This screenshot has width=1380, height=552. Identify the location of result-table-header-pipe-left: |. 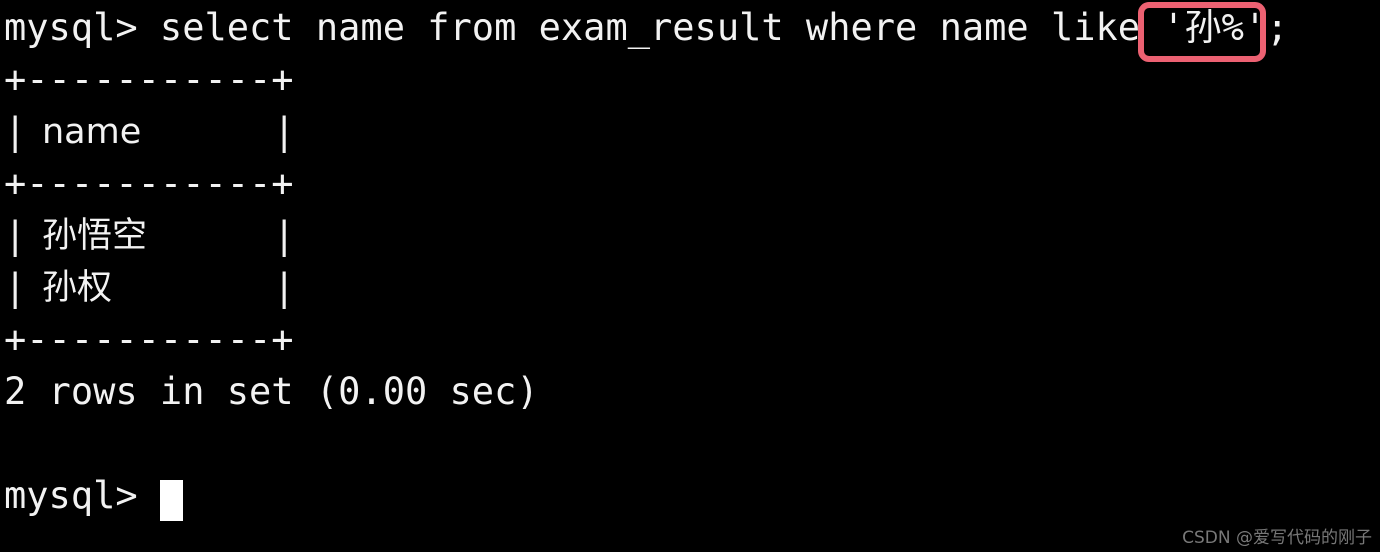
(15, 131).